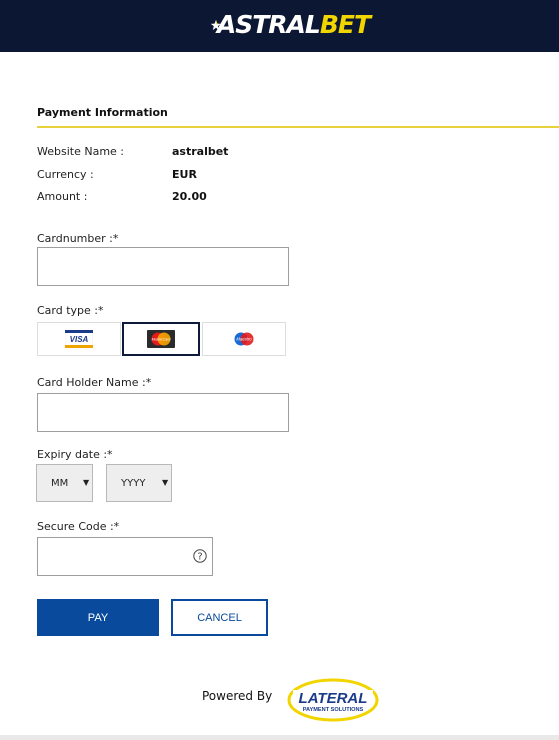 Image resolution: width=559 pixels, height=740 pixels. I want to click on lateral-logo: LATERAL PAYMENT SOLUTIONS, so click(333, 700).